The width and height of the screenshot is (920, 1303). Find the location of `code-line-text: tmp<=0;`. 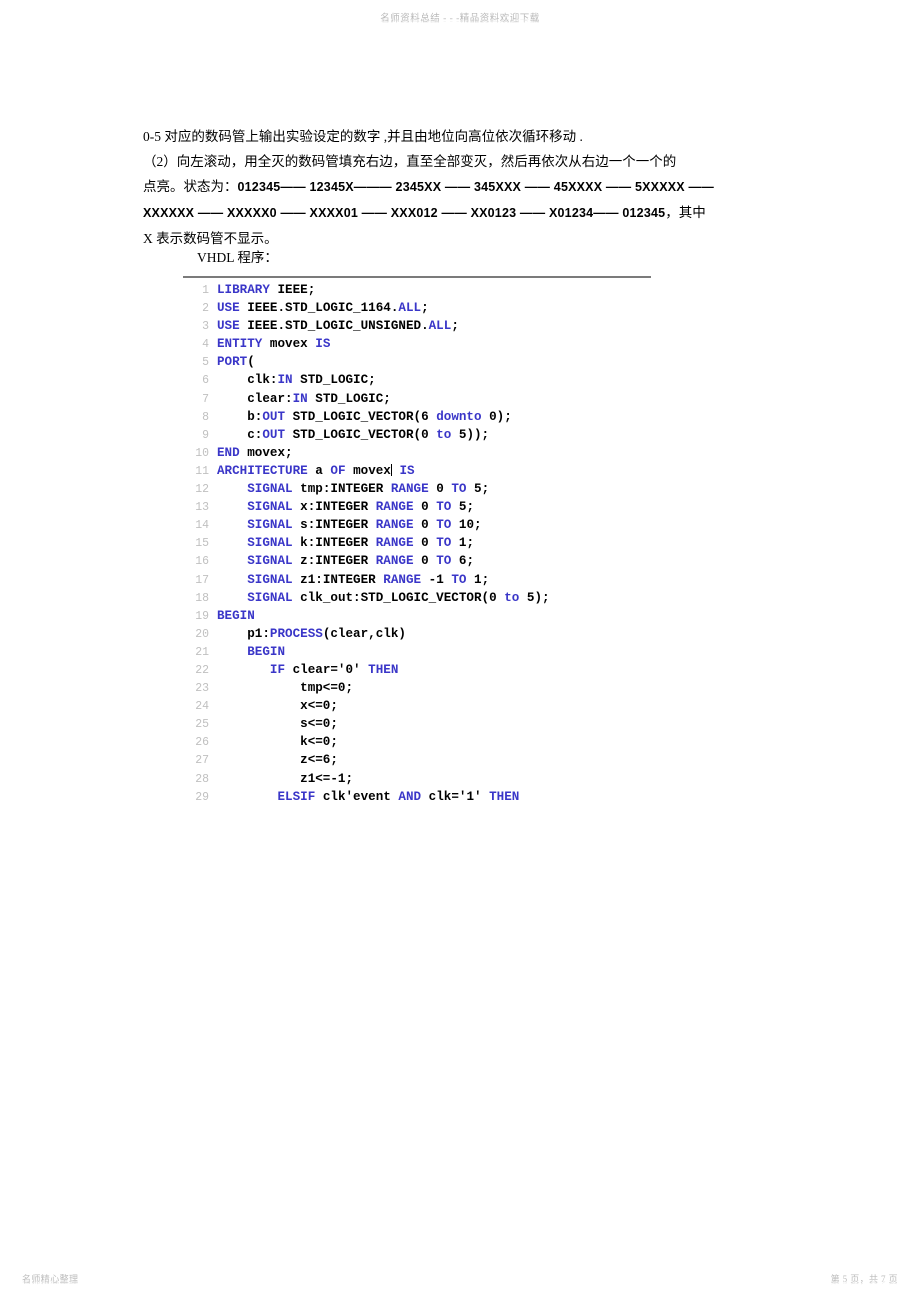

code-line-text: tmp<=0; is located at coordinates (285, 688).